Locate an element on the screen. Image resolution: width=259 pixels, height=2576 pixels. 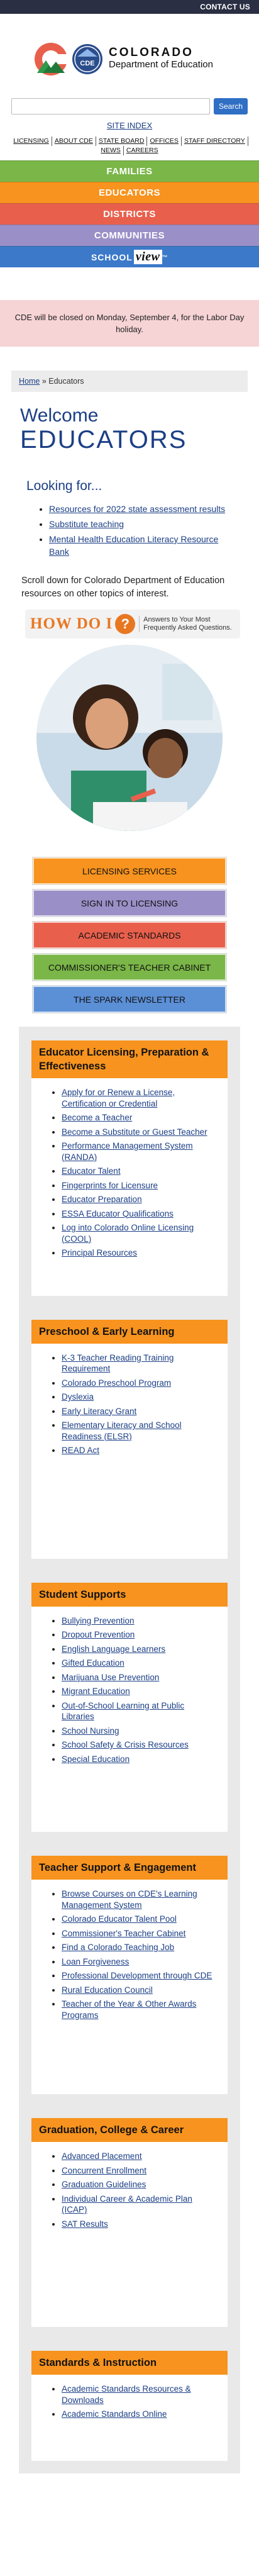
section-link: Dyslexia is located at coordinates (78, 1397).